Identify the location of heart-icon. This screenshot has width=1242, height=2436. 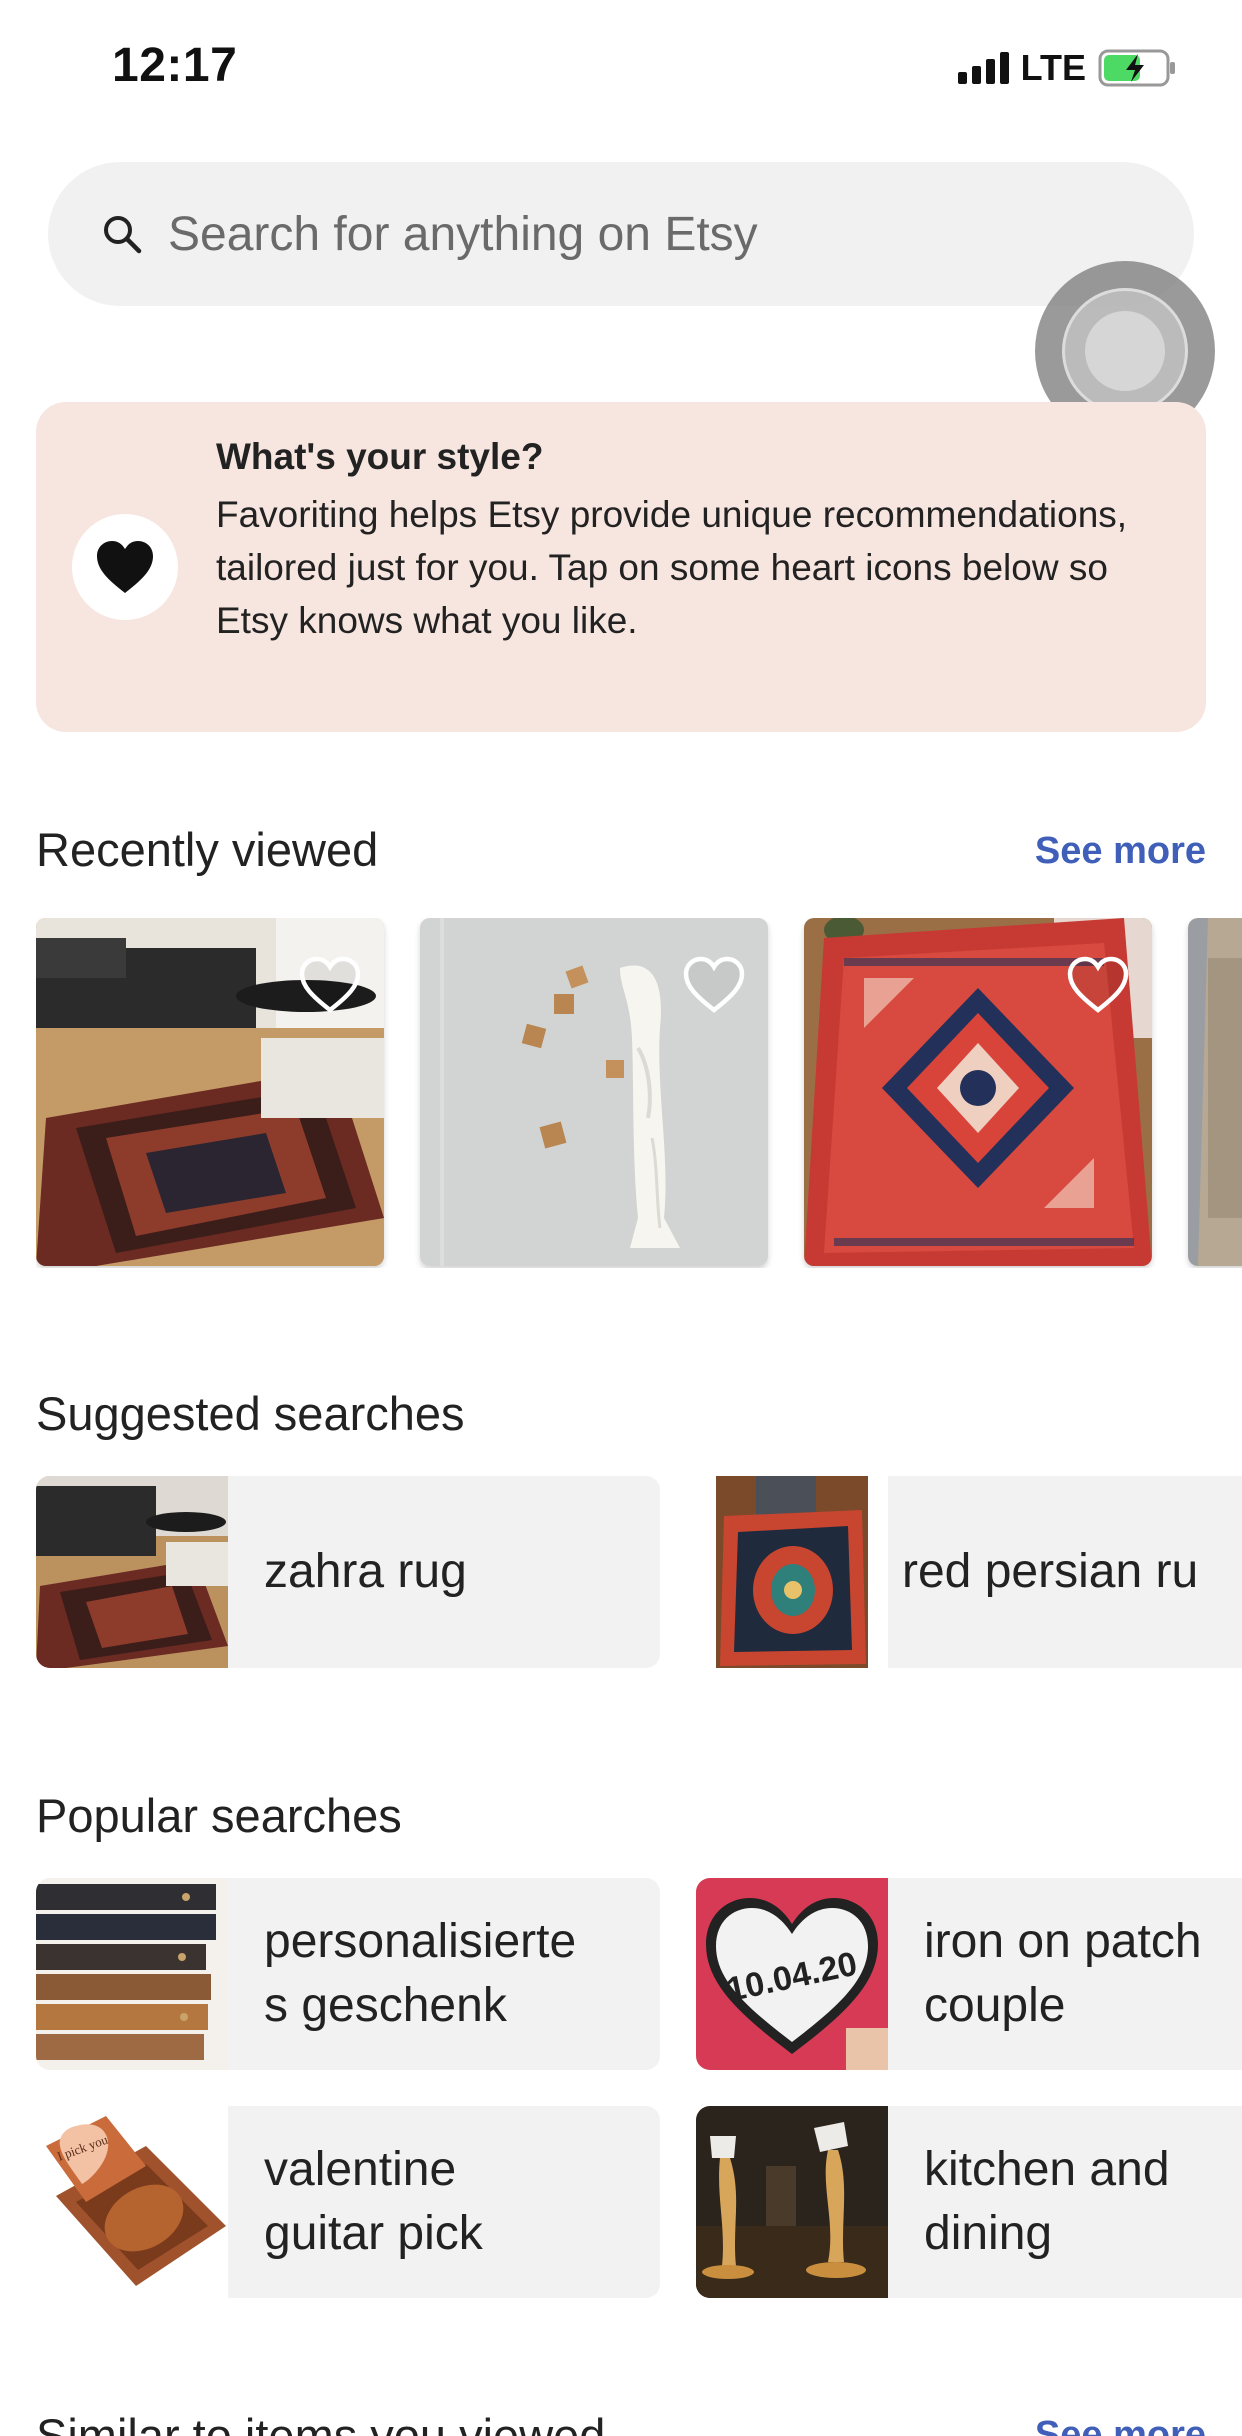
(125, 567).